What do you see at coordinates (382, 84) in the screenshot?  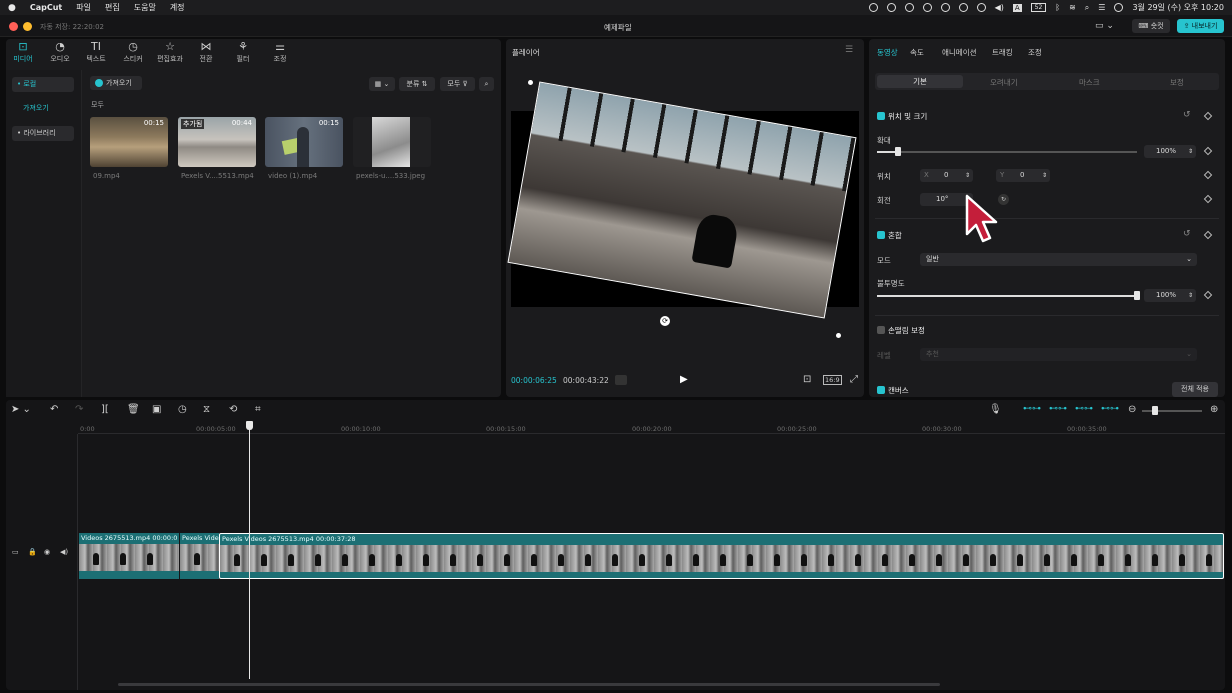 I see `view-toggle-button: ▦ ⌄` at bounding box center [382, 84].